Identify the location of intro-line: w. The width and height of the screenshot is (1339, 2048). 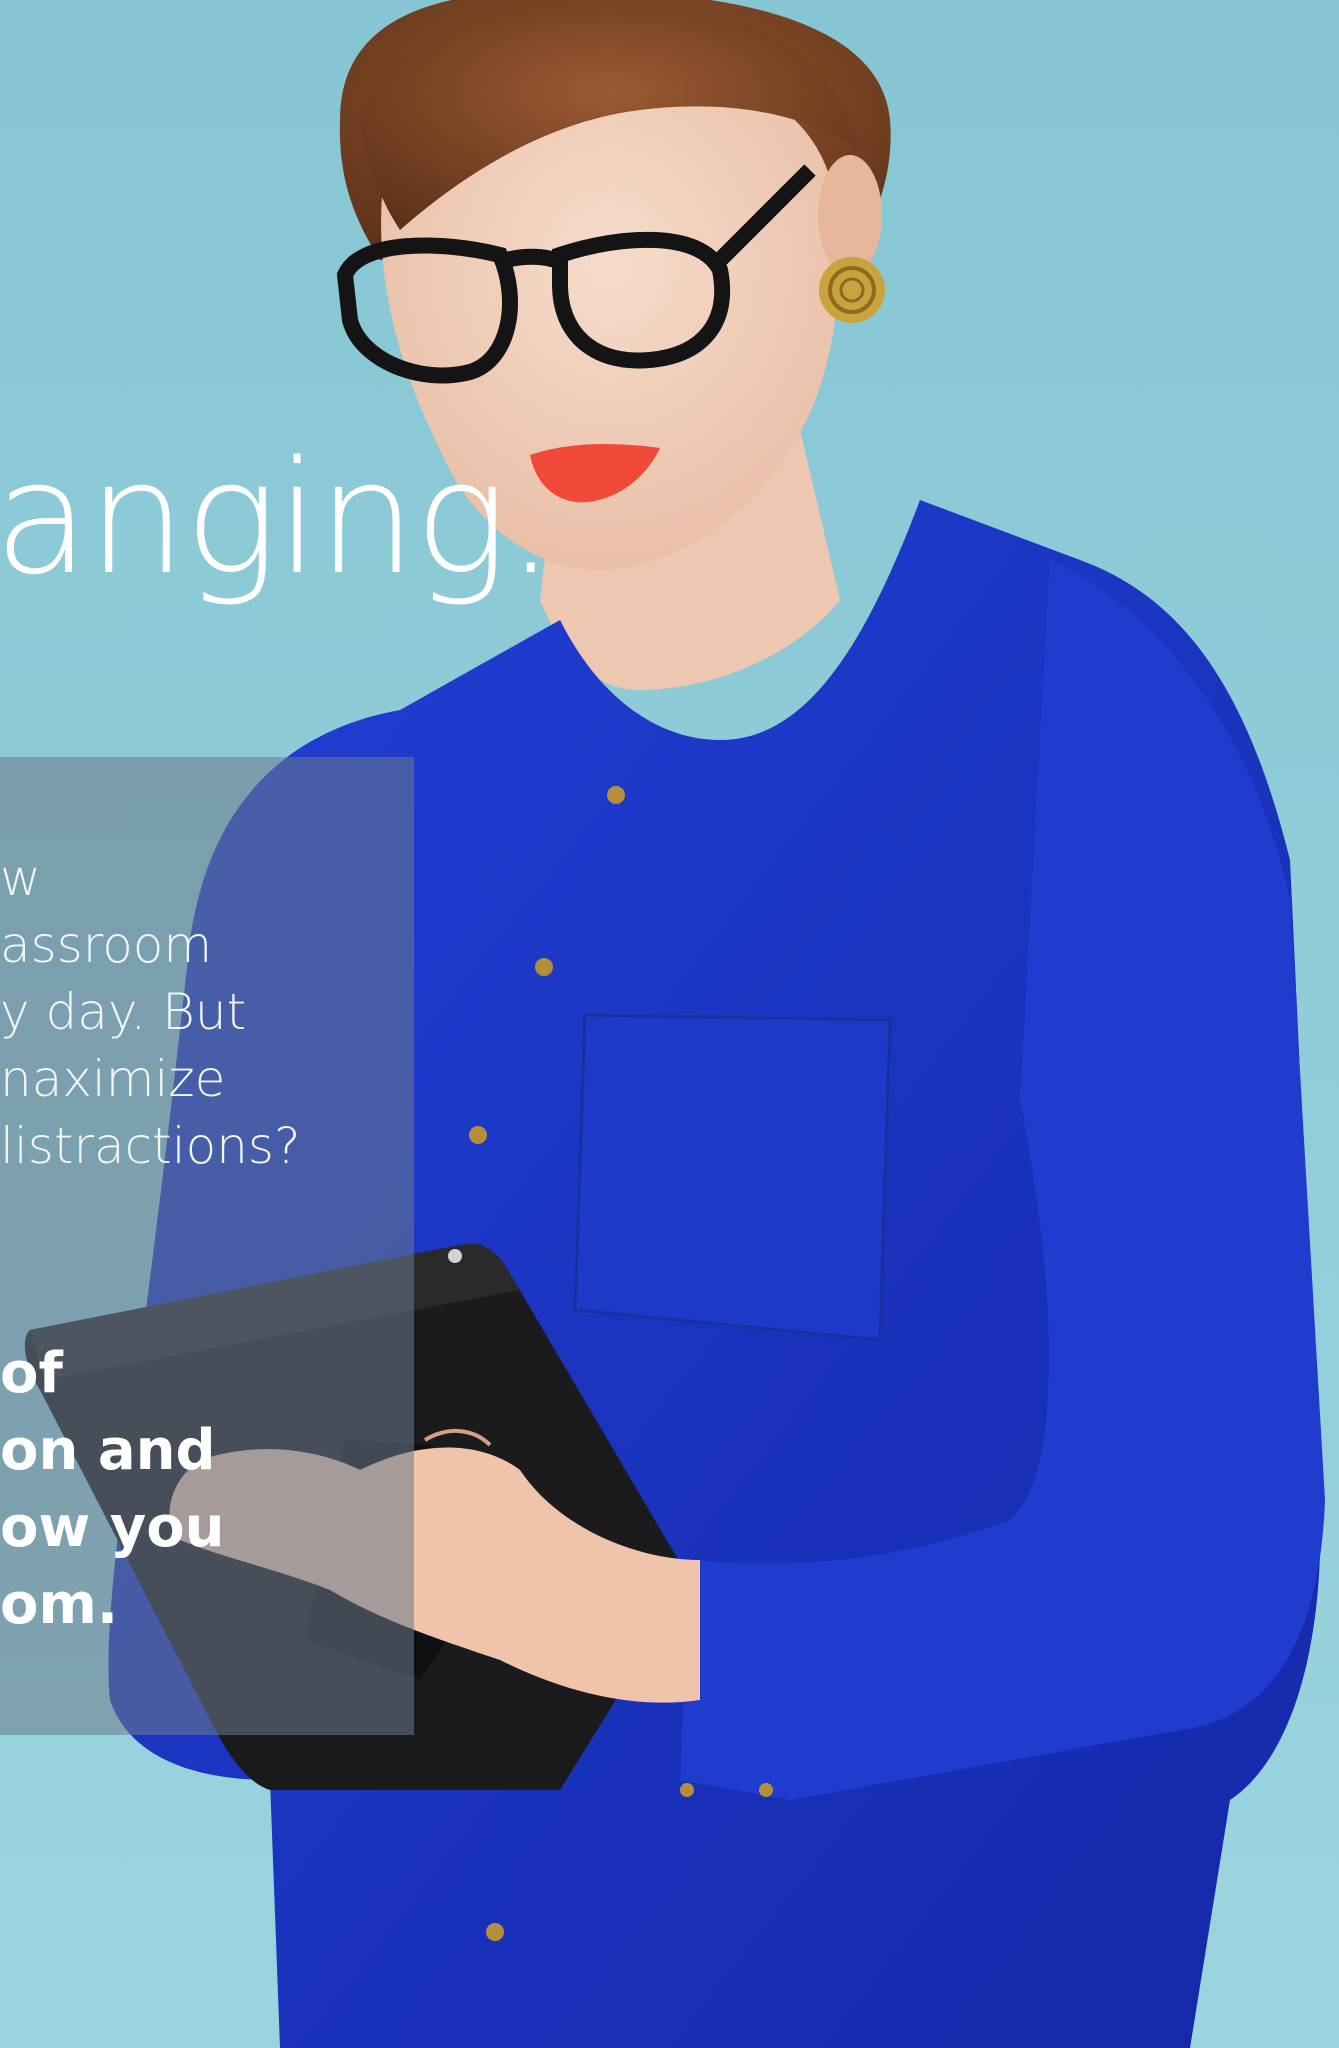
(20, 878).